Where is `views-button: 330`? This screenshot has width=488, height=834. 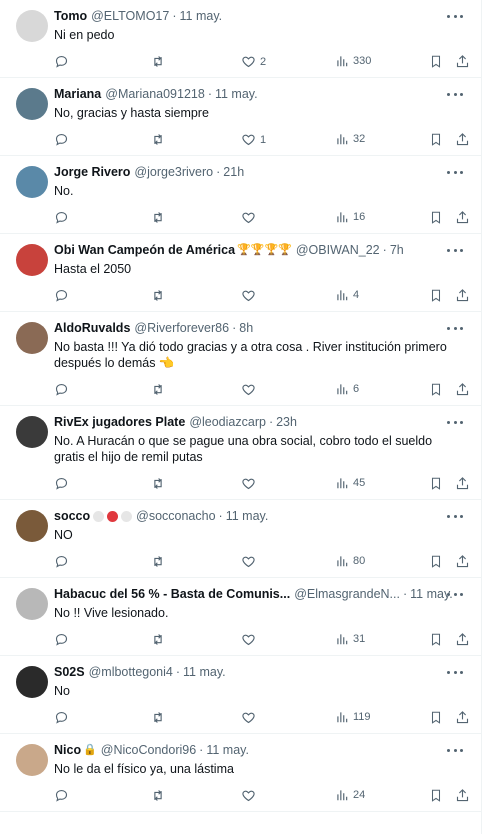 views-button: 330 is located at coordinates (353, 61).